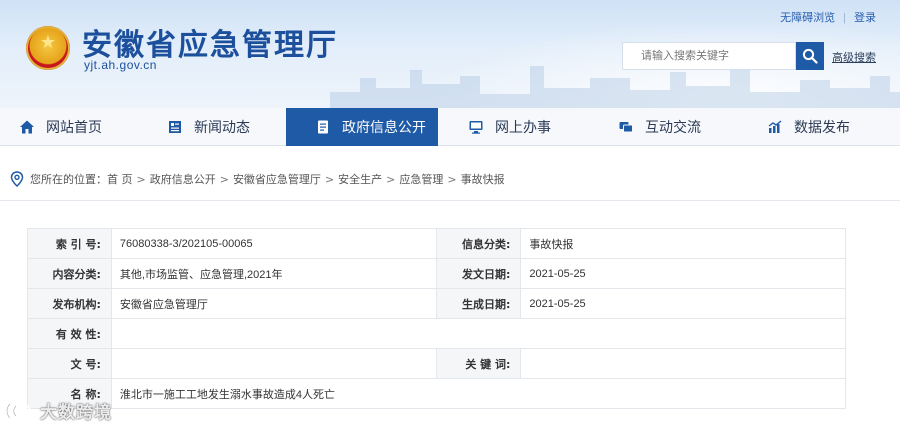  What do you see at coordinates (120, 65) in the screenshot?
I see `site-domain: yjt.ah.gov.cn` at bounding box center [120, 65].